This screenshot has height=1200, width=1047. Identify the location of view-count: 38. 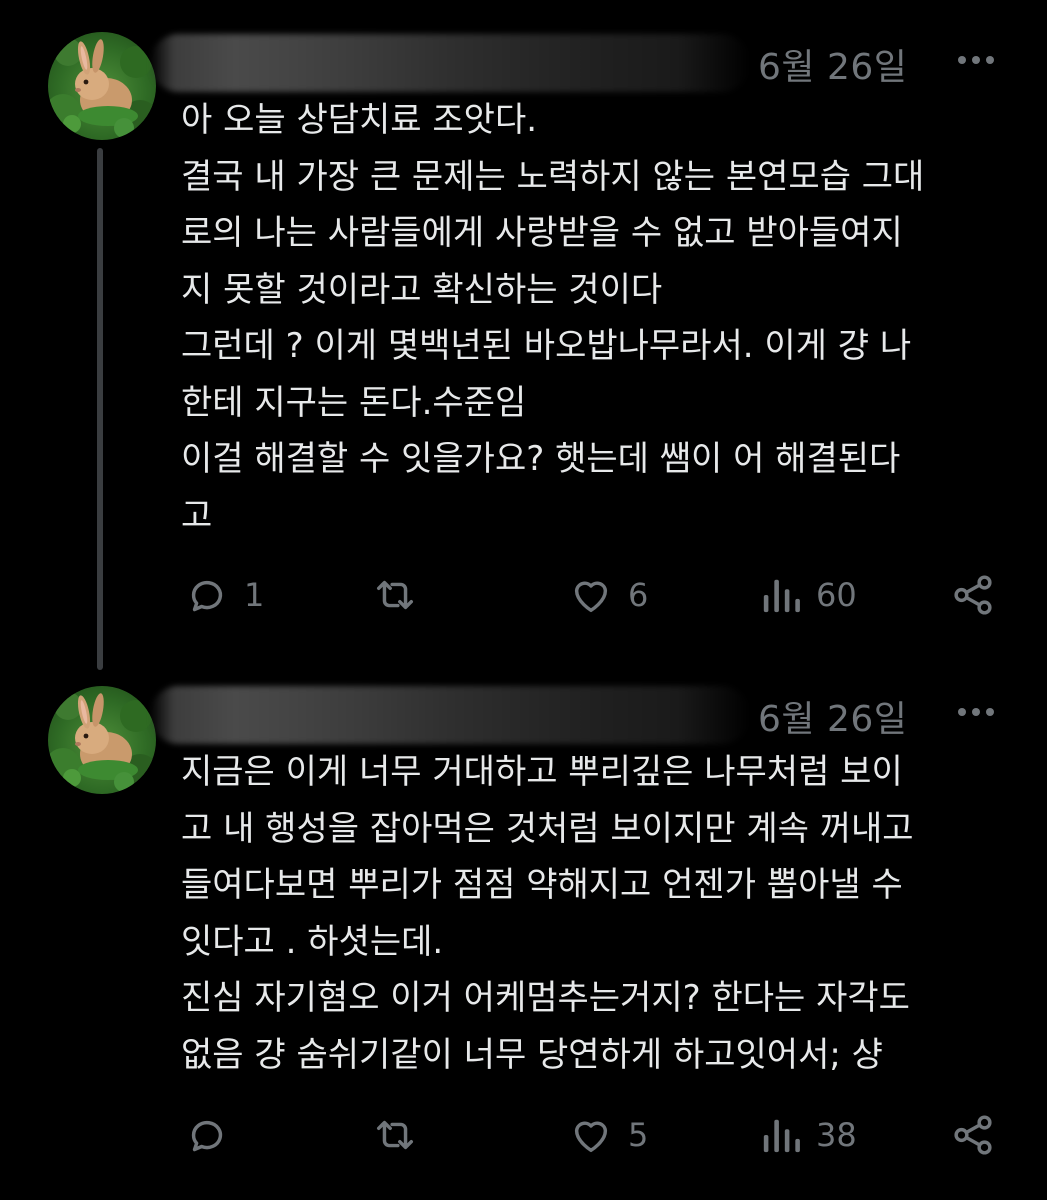
(836, 1135).